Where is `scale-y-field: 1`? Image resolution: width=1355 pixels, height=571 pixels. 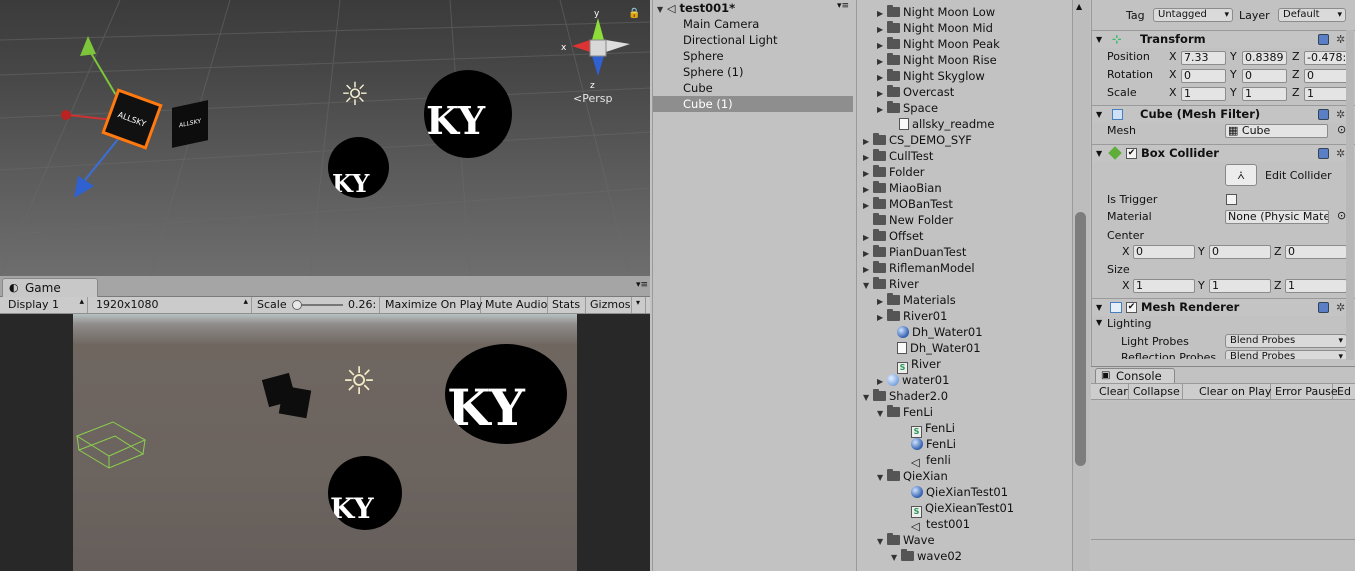 scale-y-field: 1 is located at coordinates (1264, 94).